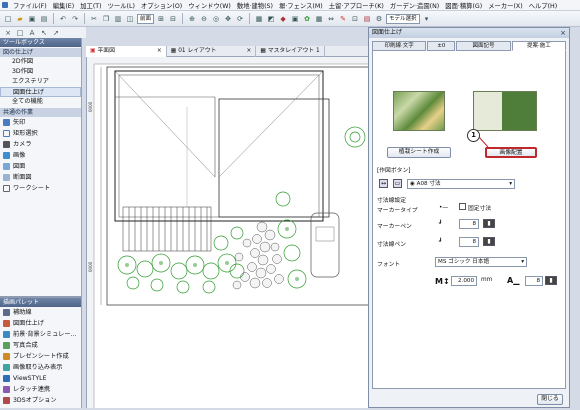 The height and width of the screenshot is (410, 580). What do you see at coordinates (283, 19) in the screenshot?
I see `render-icon: ◆` at bounding box center [283, 19].